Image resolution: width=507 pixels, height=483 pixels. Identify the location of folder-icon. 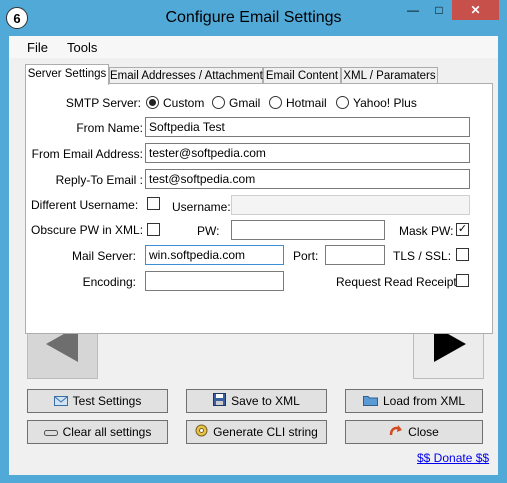
(370, 402).